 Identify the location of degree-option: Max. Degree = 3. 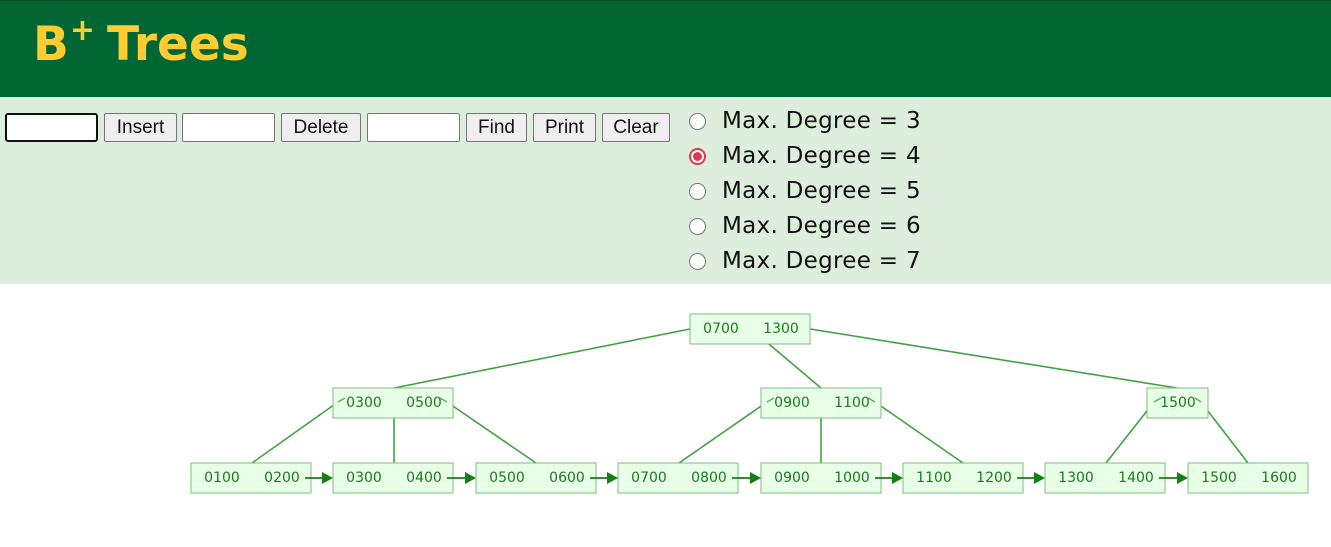
(805, 121).